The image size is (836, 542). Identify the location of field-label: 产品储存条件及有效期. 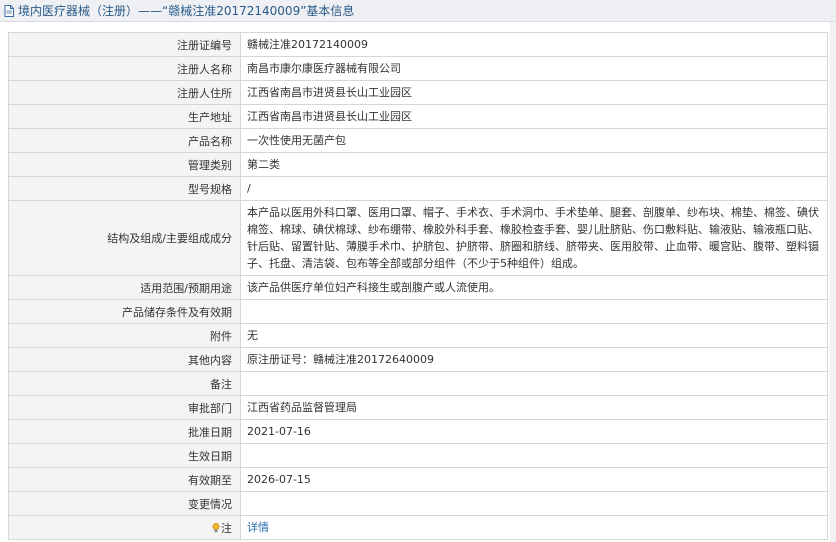
(124, 311).